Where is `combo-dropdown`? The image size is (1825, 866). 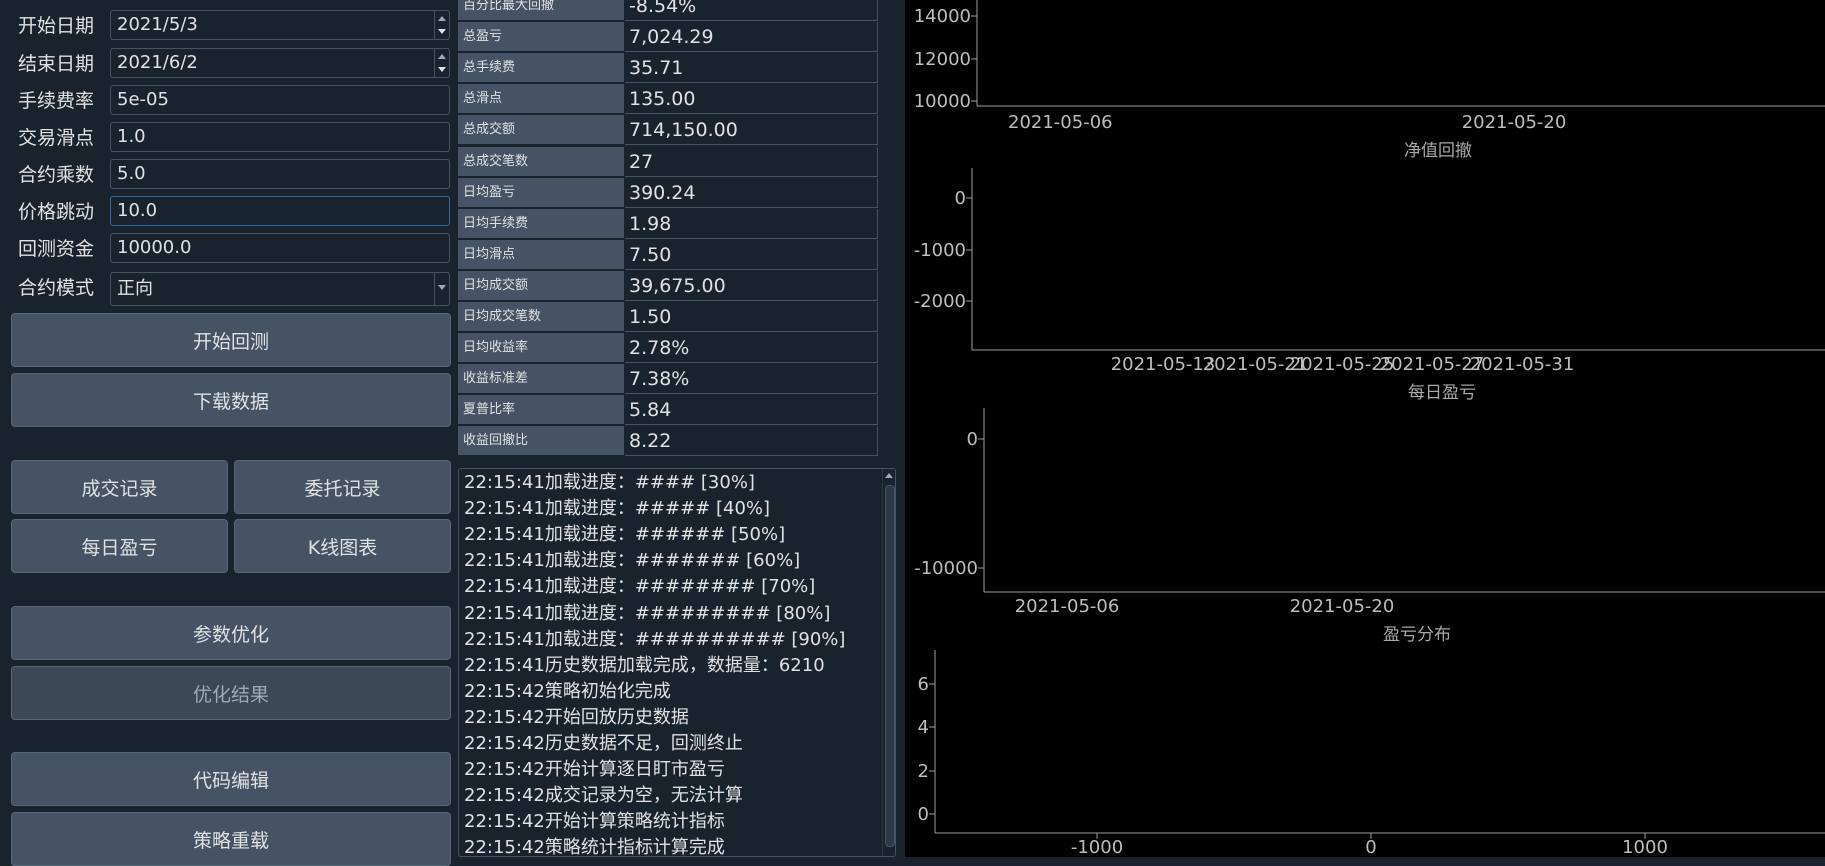 combo-dropdown is located at coordinates (441, 289).